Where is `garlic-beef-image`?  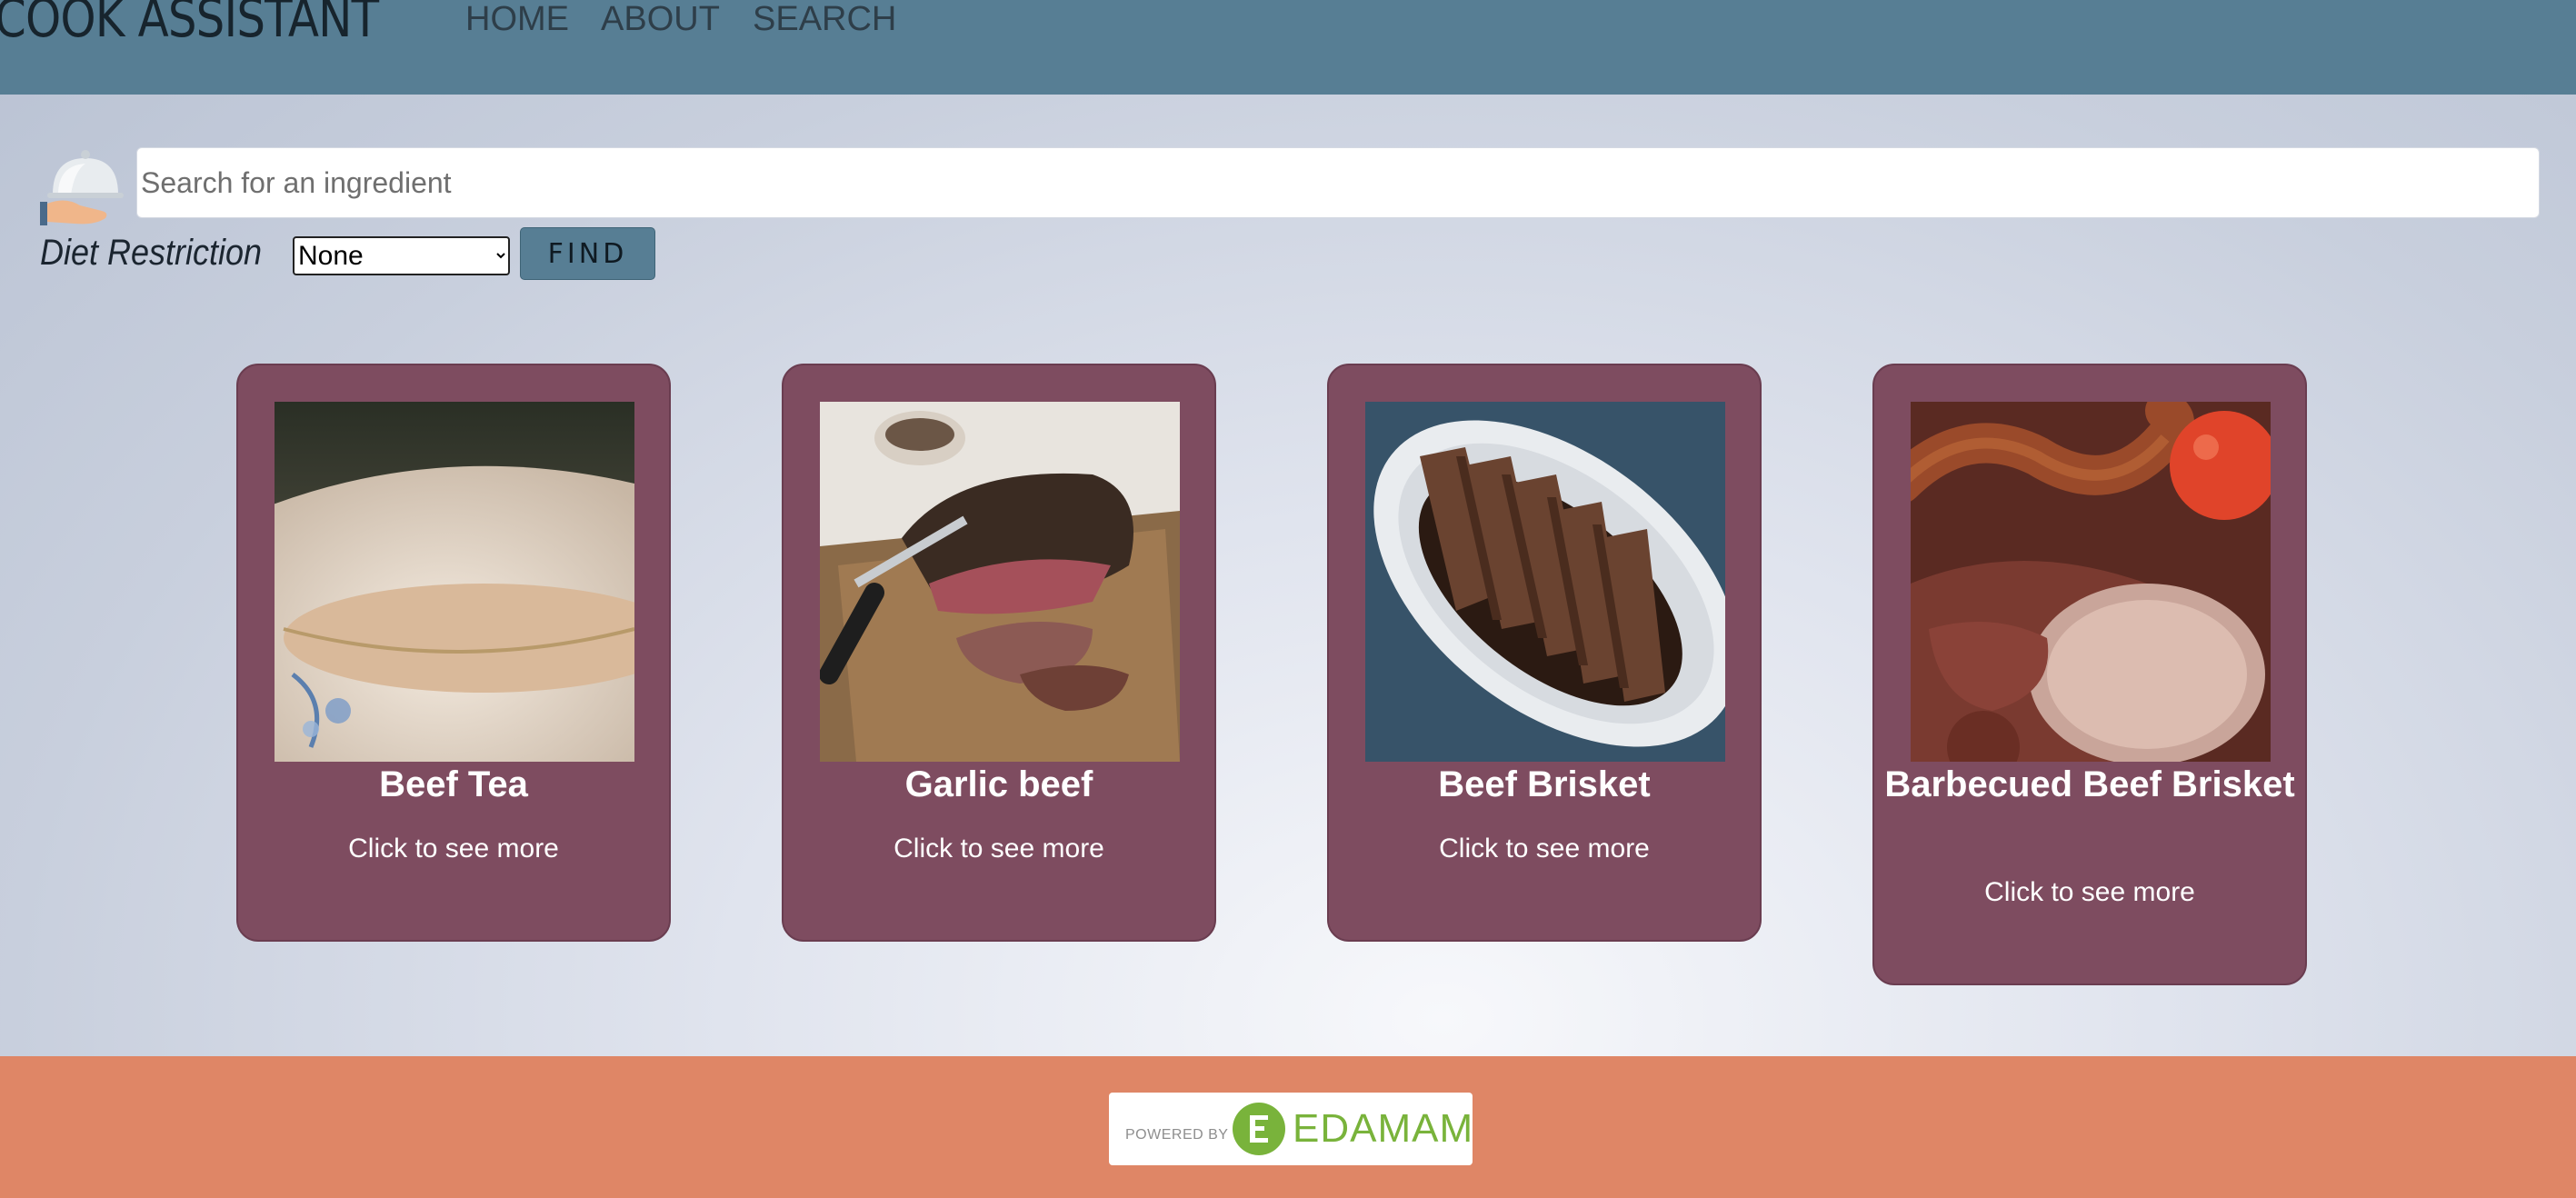 garlic-beef-image is located at coordinates (1000, 582).